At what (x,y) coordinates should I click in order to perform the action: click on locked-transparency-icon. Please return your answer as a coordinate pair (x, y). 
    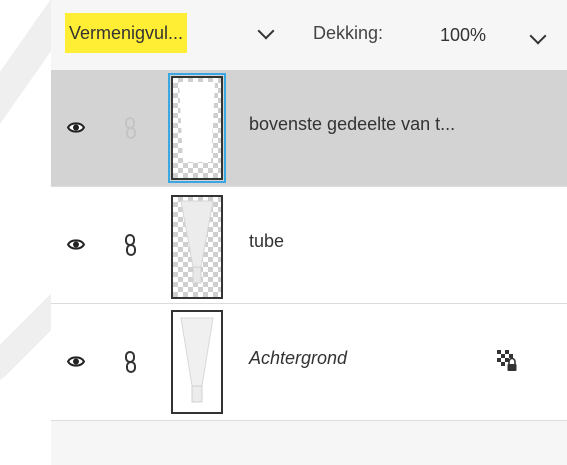
    Looking at the image, I should click on (507, 361).